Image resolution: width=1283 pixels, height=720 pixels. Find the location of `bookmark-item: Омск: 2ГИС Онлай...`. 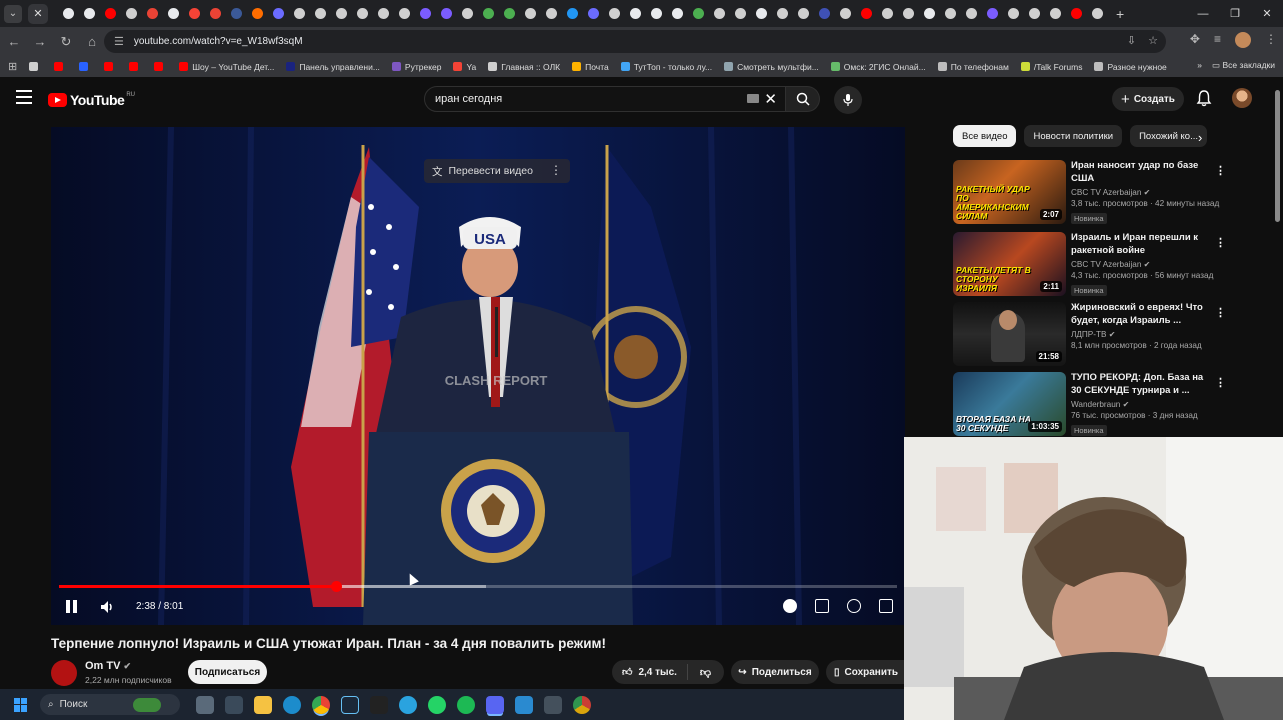

bookmark-item: Омск: 2ГИС Онлай... is located at coordinates (878, 67).